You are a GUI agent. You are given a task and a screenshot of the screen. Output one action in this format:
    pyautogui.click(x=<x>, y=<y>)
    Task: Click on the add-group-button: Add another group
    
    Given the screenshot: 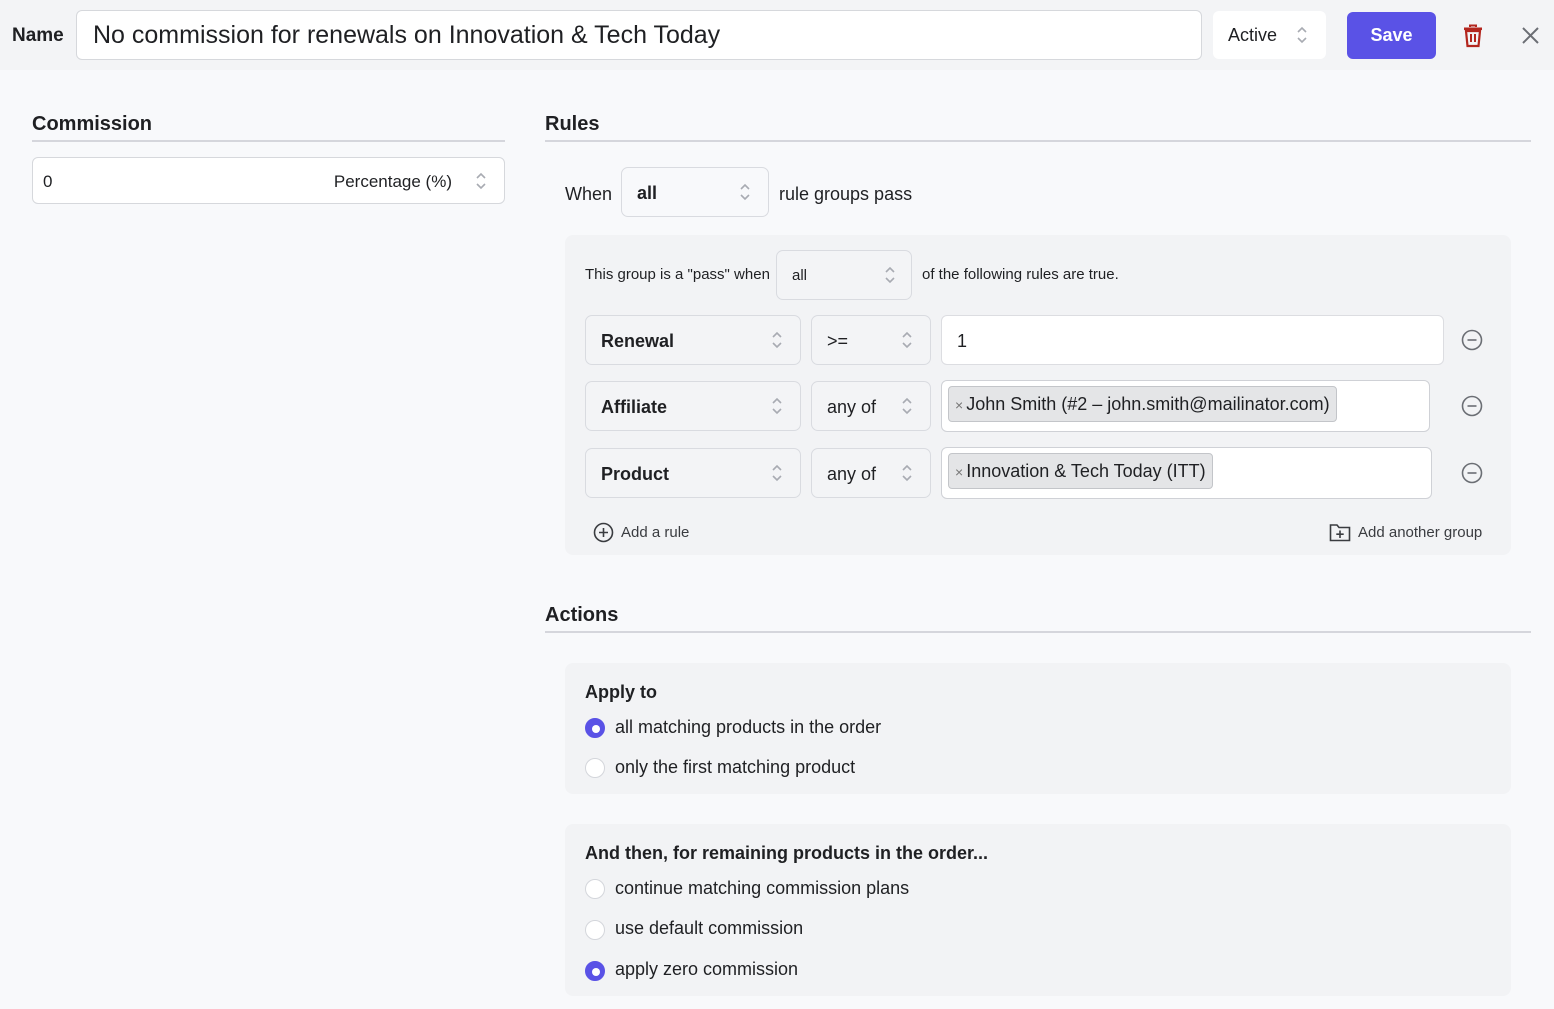 What is the action you would take?
    pyautogui.click(x=1409, y=533)
    